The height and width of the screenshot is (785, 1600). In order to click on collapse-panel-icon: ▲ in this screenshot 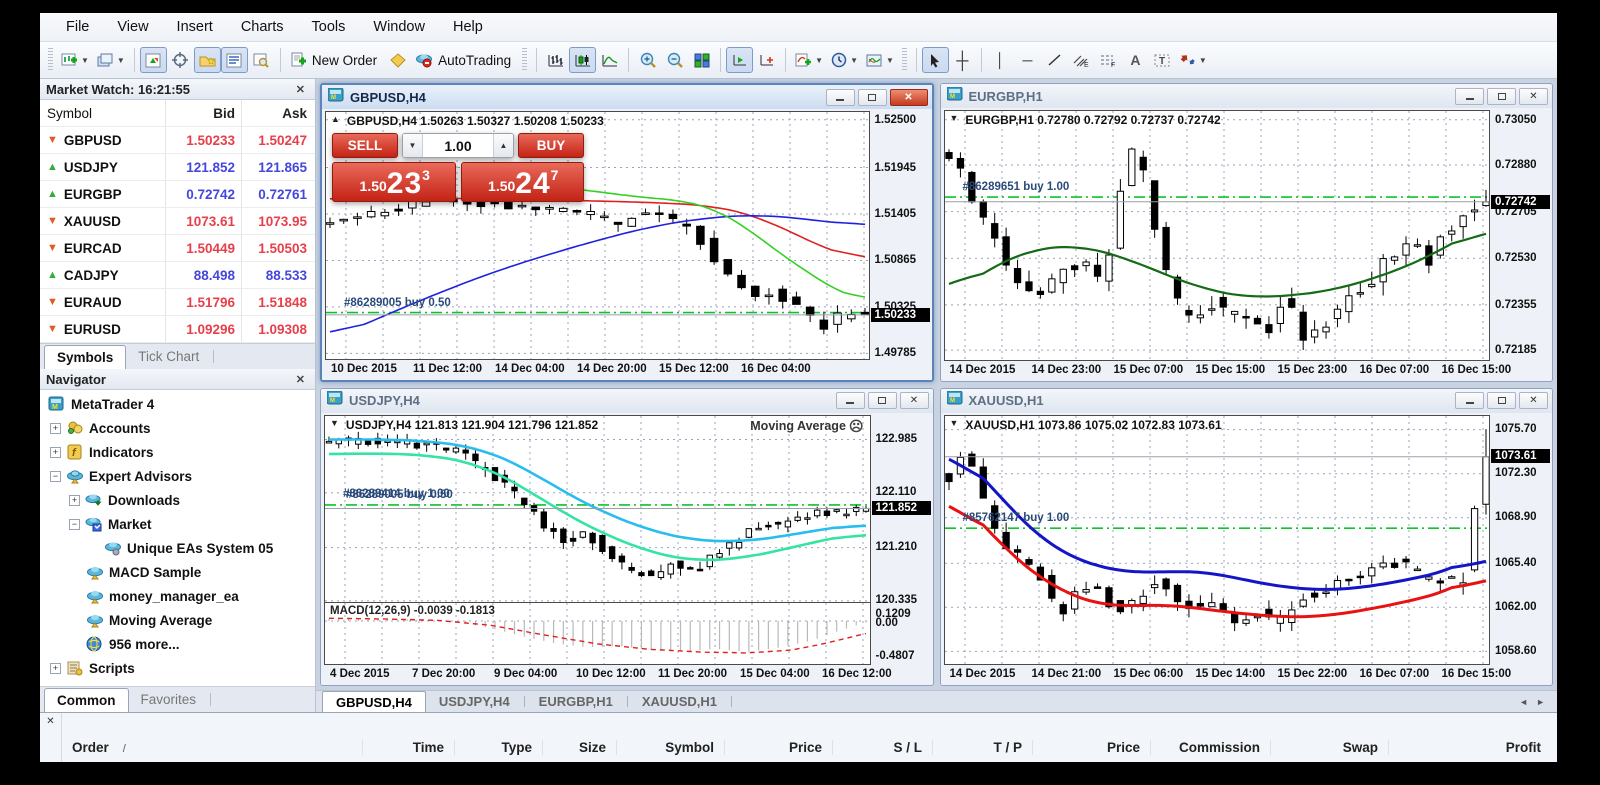, I will do `click(335, 121)`.